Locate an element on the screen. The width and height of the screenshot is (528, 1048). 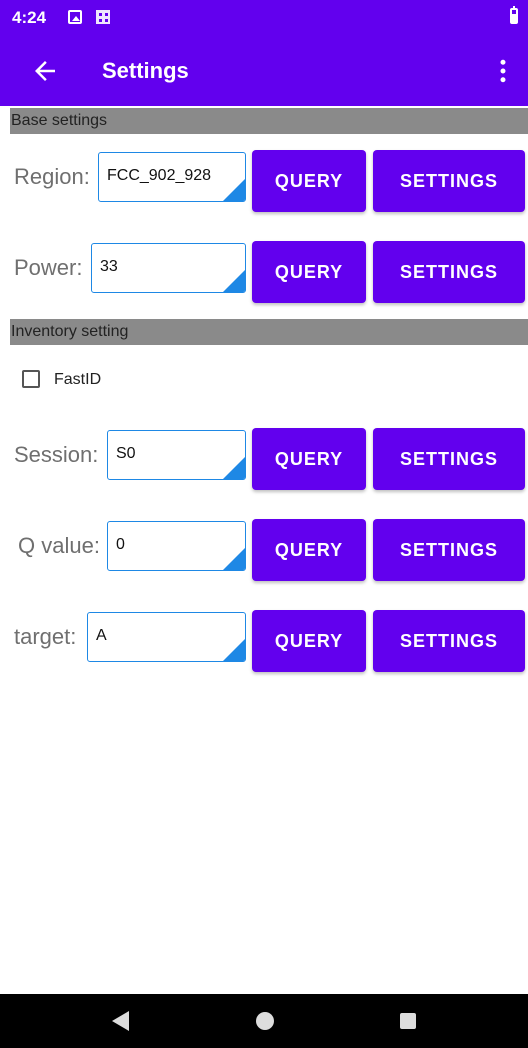
recents-icon is located at coordinates (408, 1021).